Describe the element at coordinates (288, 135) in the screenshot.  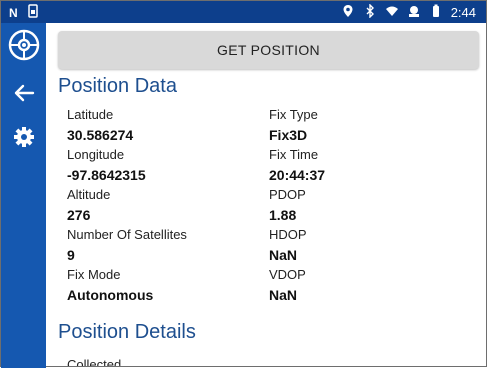
I see `fix-type-value: Fix3D` at that location.